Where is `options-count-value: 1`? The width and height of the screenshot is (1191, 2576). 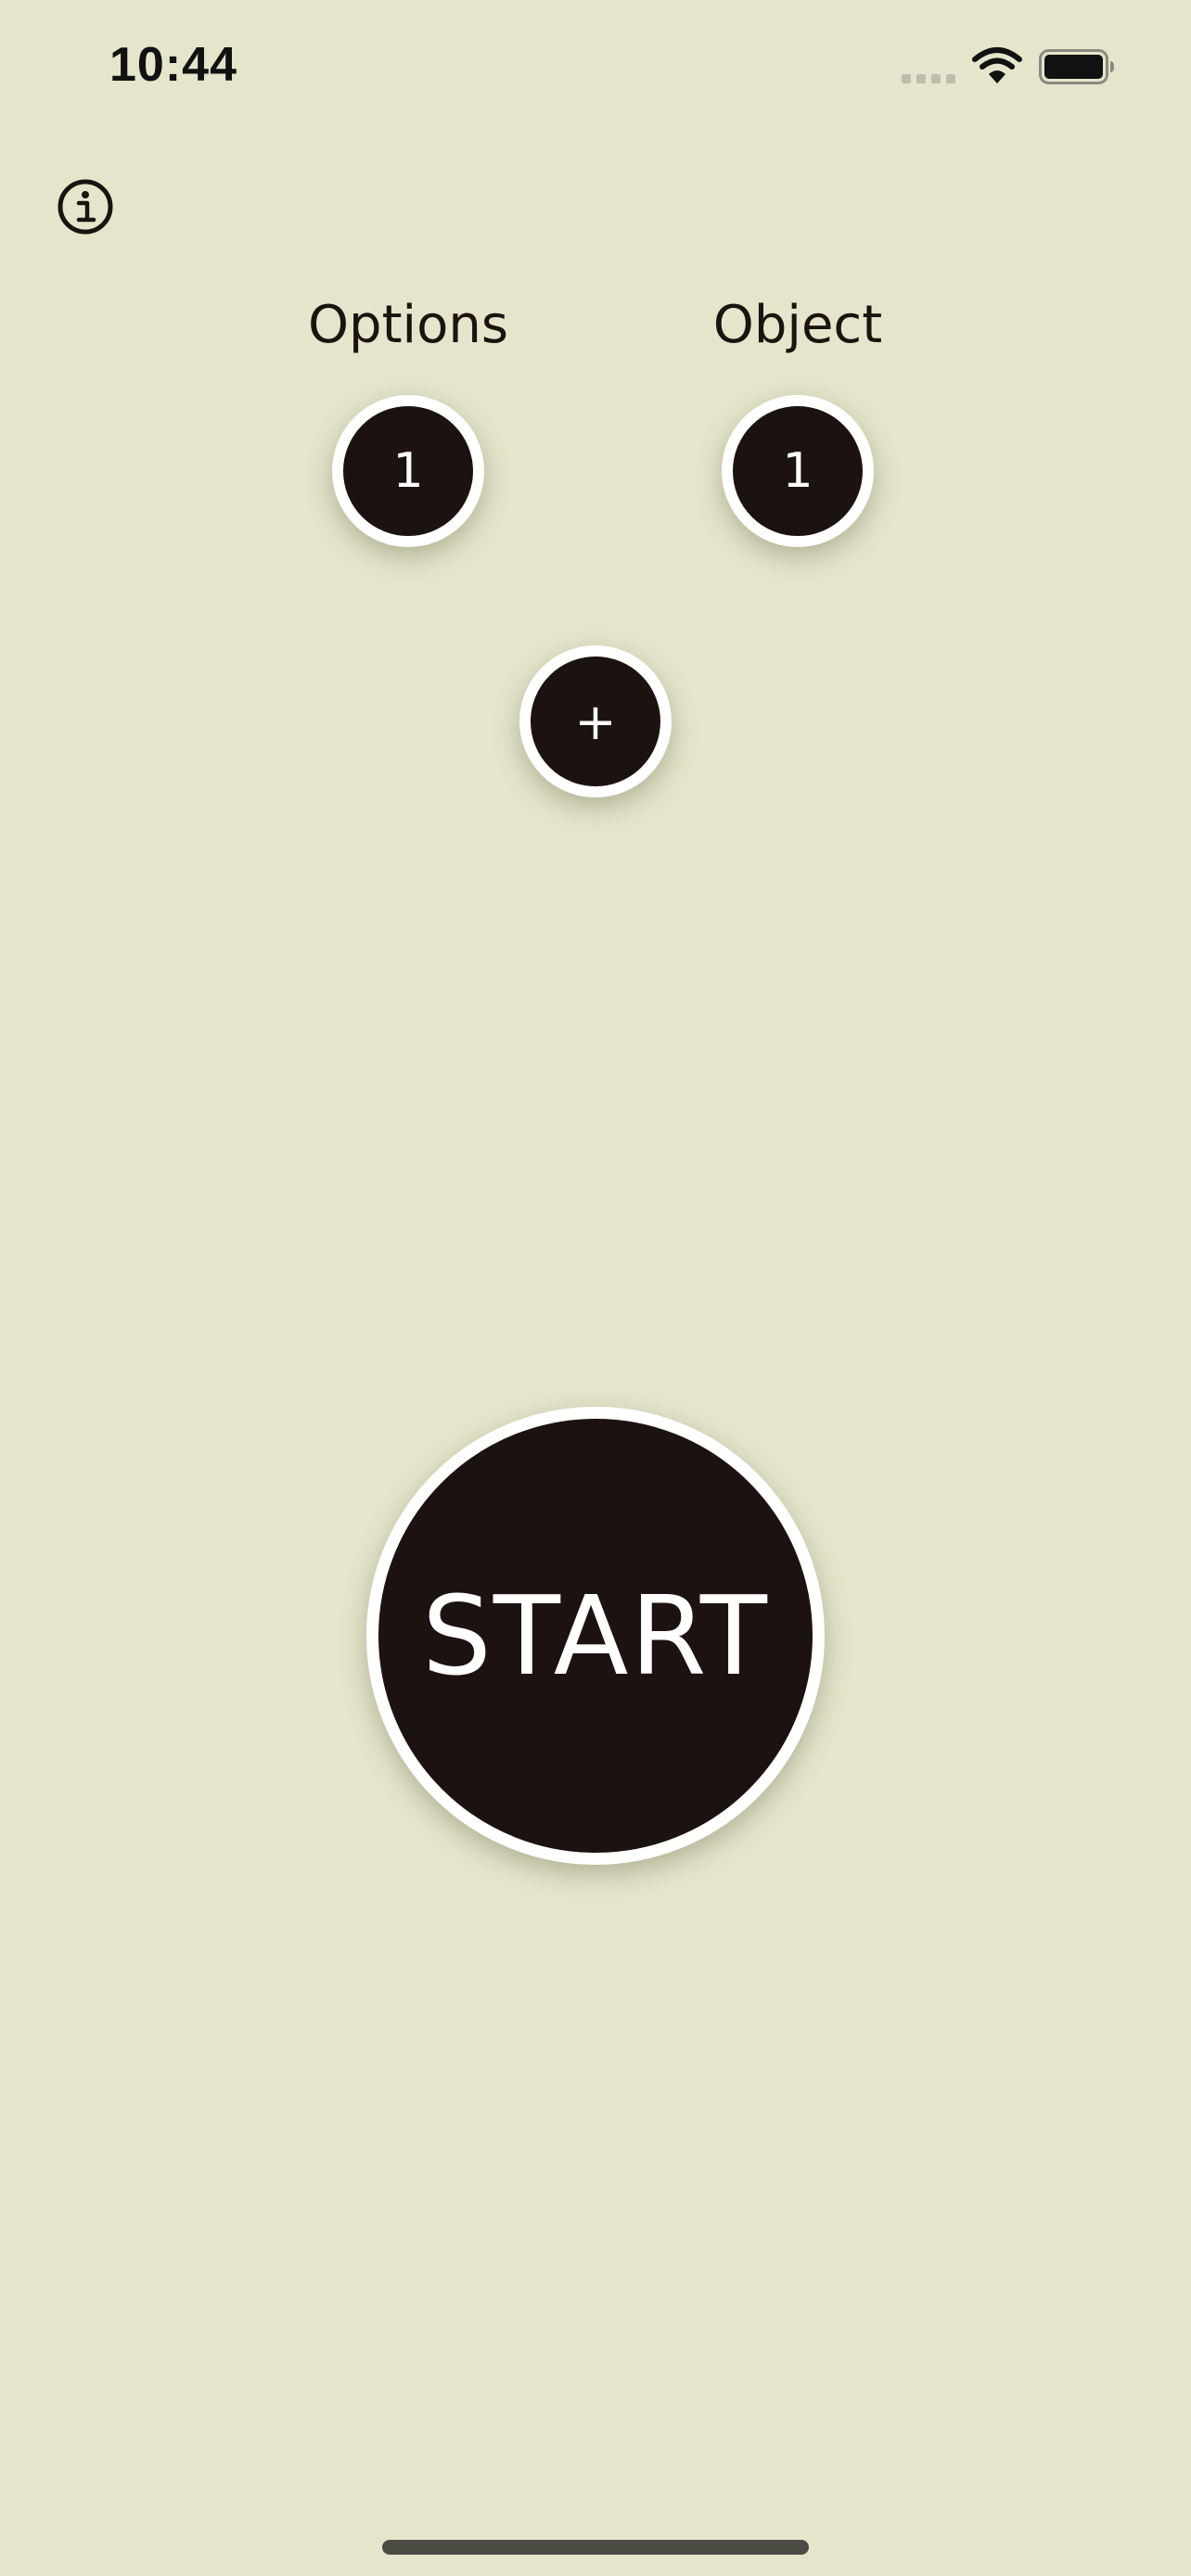
options-count-value: 1 is located at coordinates (408, 471).